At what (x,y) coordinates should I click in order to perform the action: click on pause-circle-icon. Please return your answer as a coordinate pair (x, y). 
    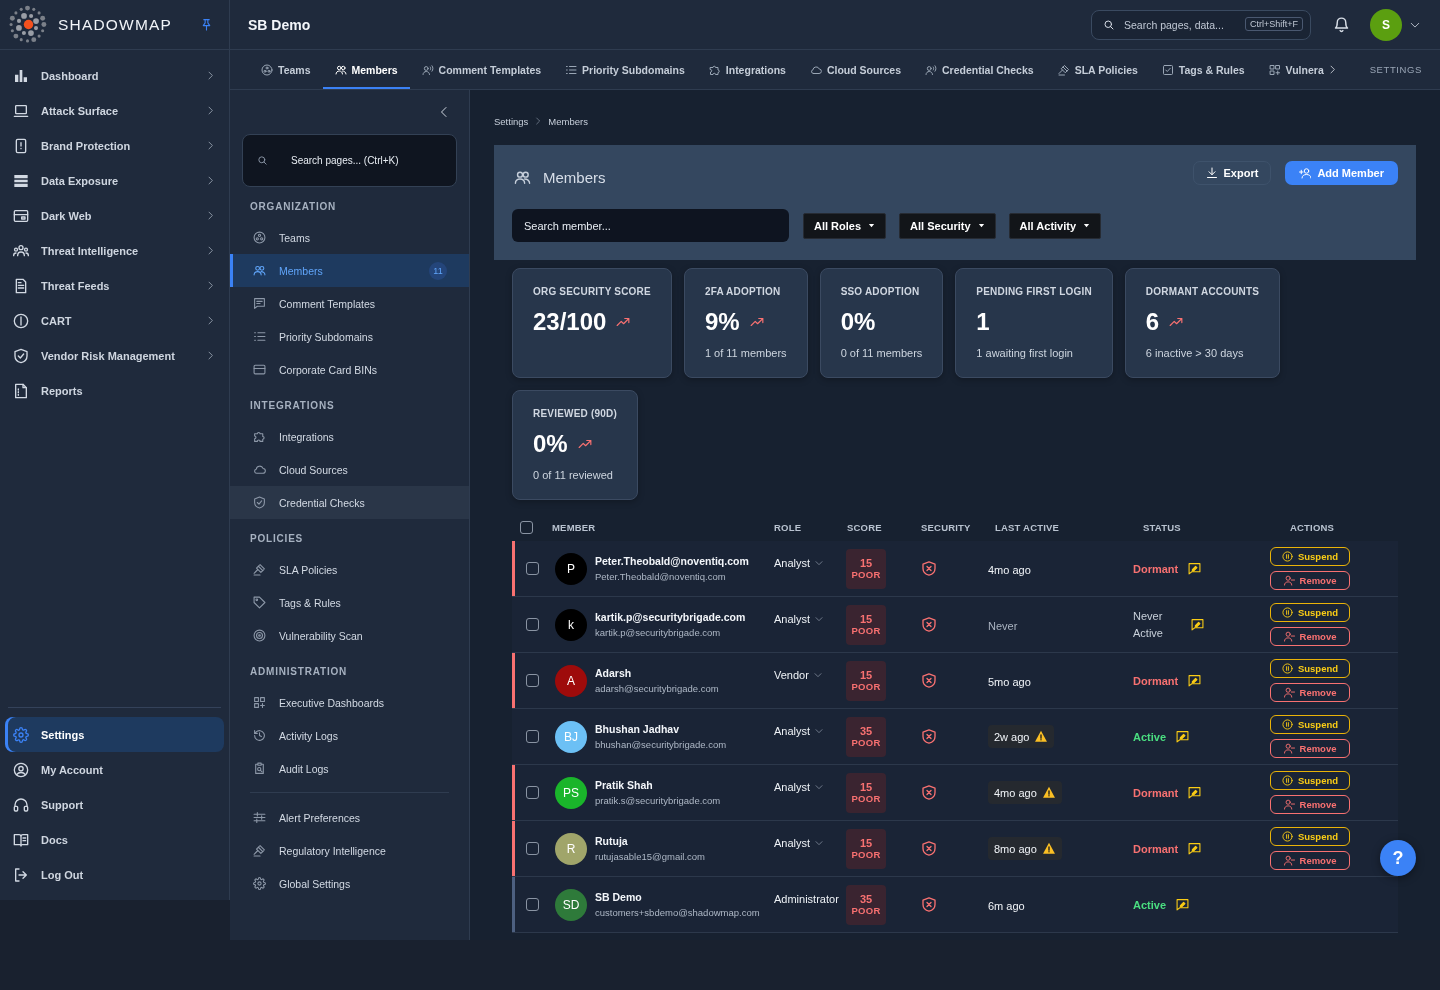
    Looking at the image, I should click on (1287, 836).